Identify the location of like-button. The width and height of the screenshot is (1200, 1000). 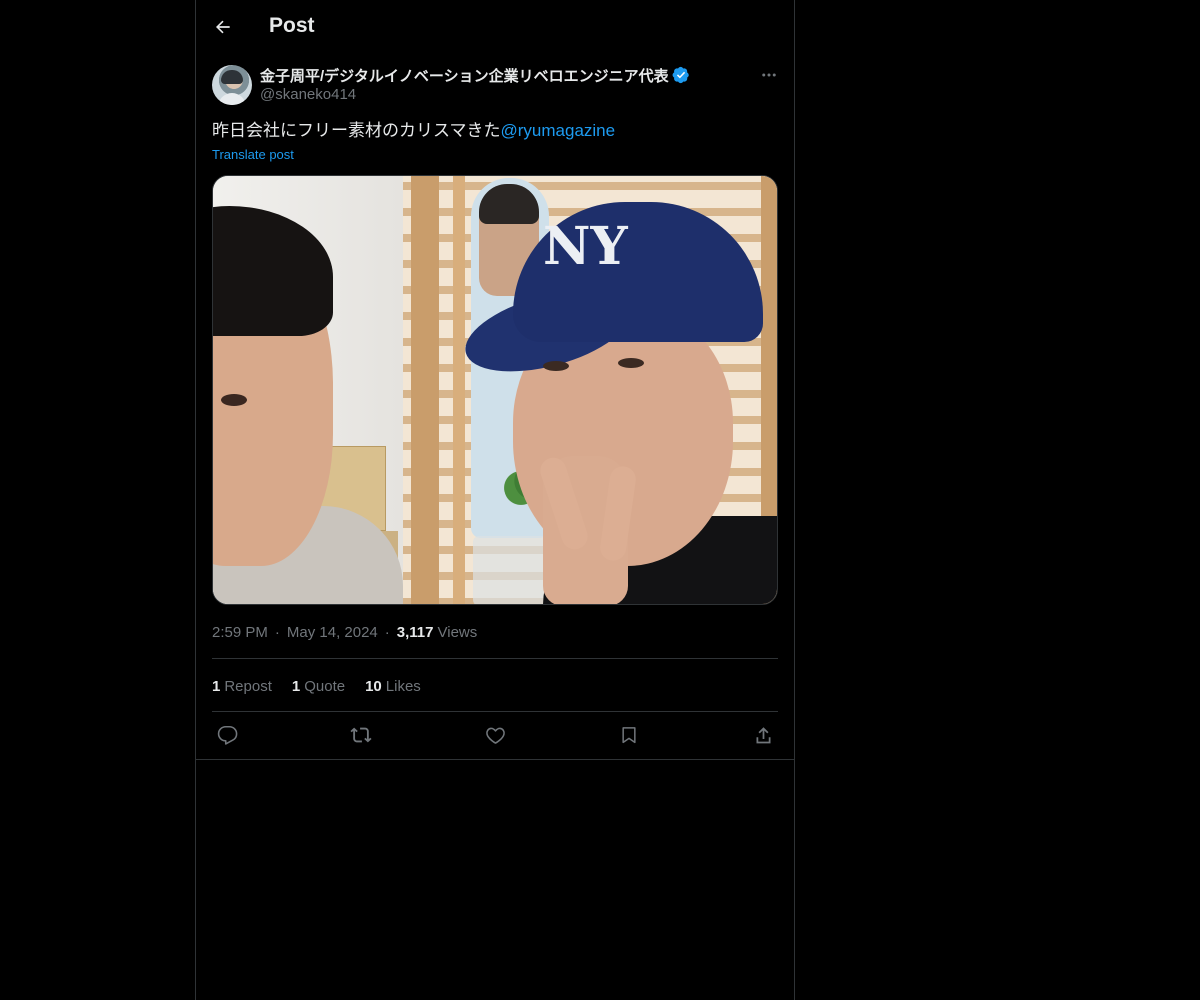
(495, 735).